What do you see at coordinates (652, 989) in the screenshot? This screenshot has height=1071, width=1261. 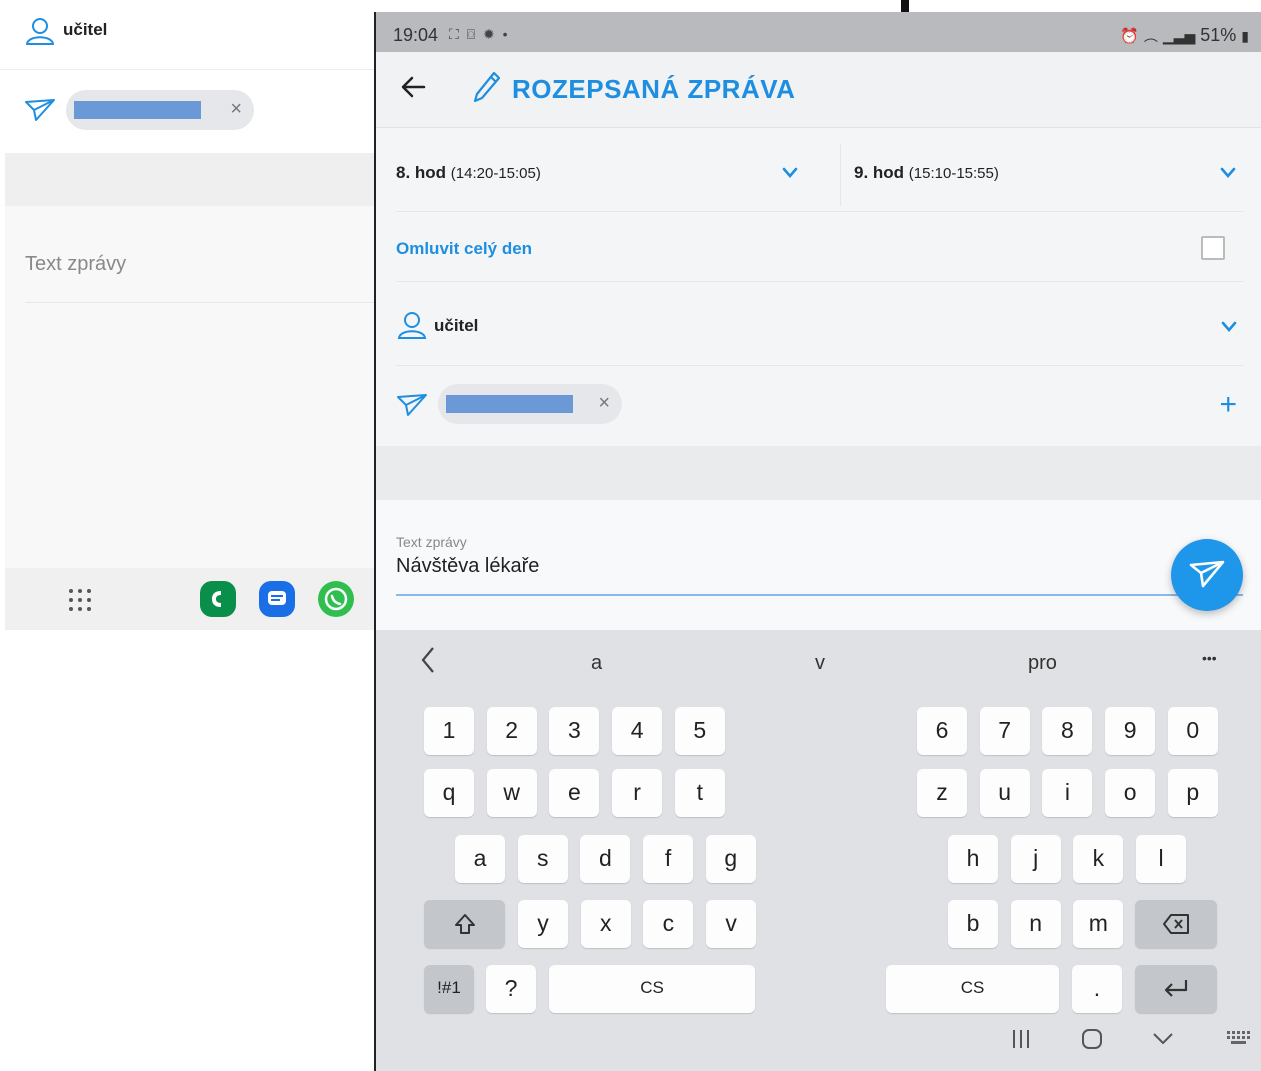 I see `space-key-left: CS` at bounding box center [652, 989].